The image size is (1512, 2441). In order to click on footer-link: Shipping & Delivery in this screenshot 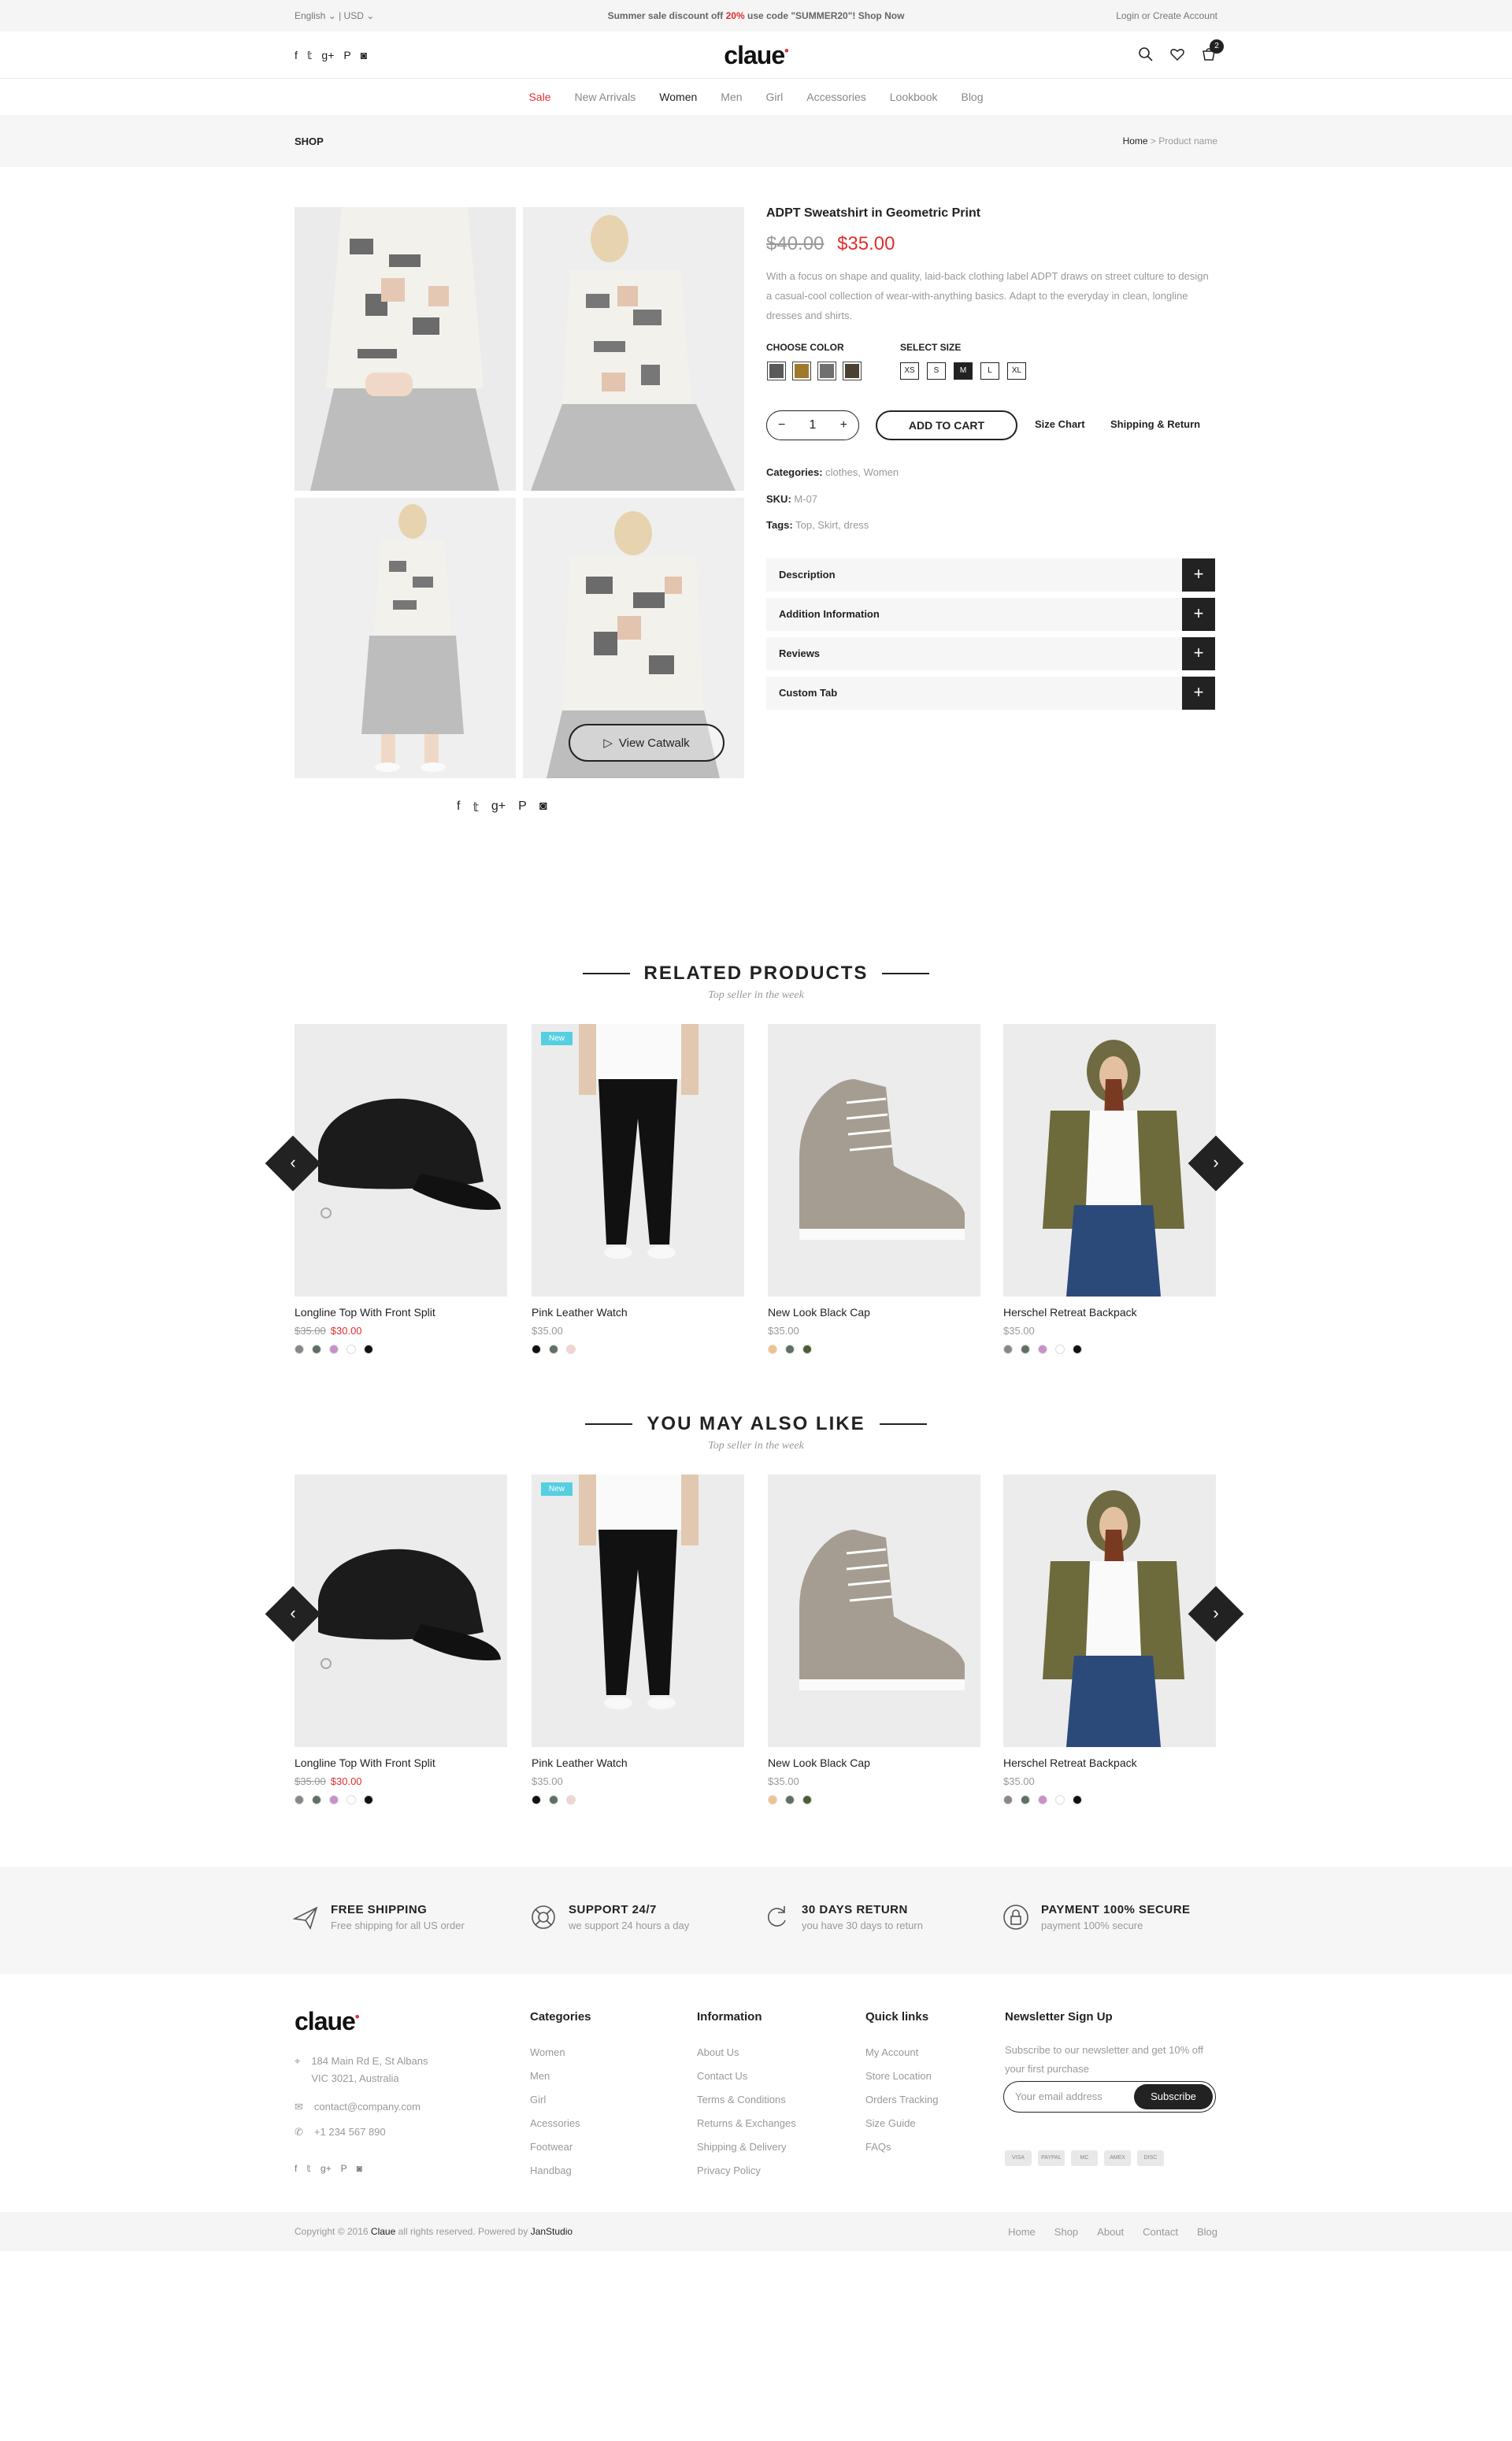, I will do `click(746, 2147)`.